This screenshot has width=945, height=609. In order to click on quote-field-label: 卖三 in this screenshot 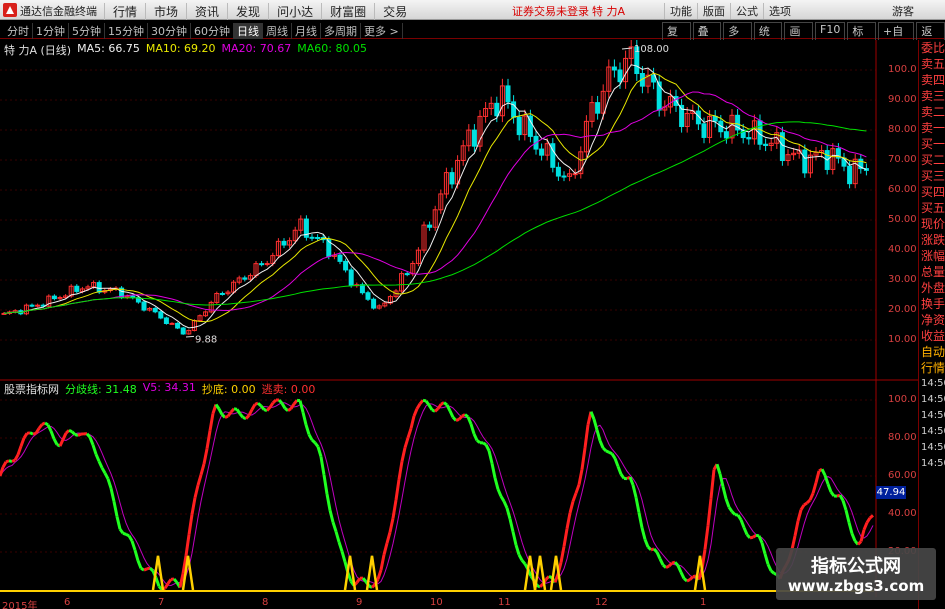, I will do `click(933, 96)`.